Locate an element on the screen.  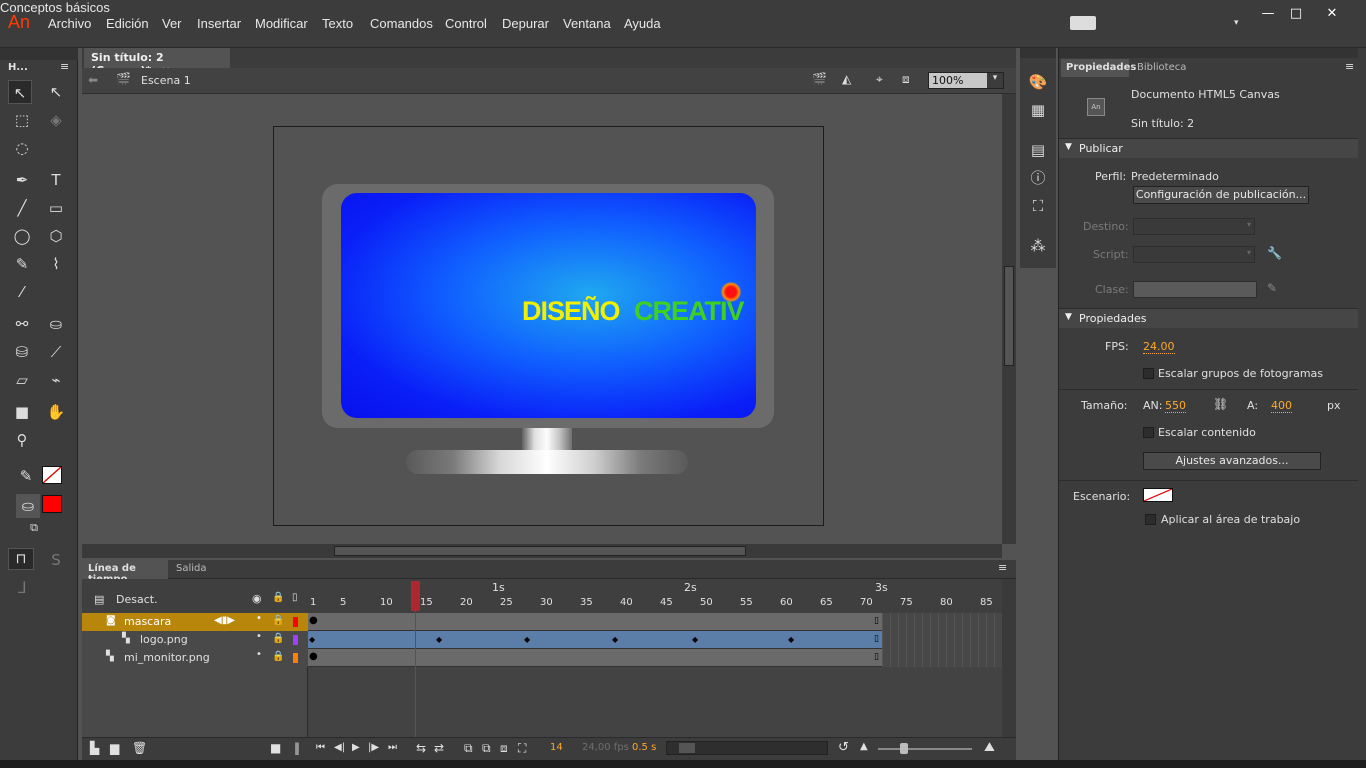
prev-frame-icon: ◀| is located at coordinates (339, 747).